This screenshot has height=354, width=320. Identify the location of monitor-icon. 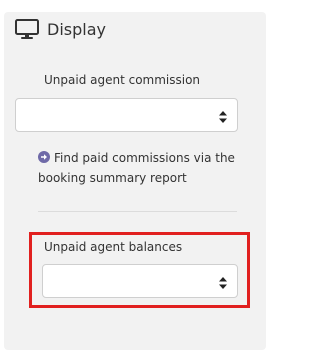
(27, 29).